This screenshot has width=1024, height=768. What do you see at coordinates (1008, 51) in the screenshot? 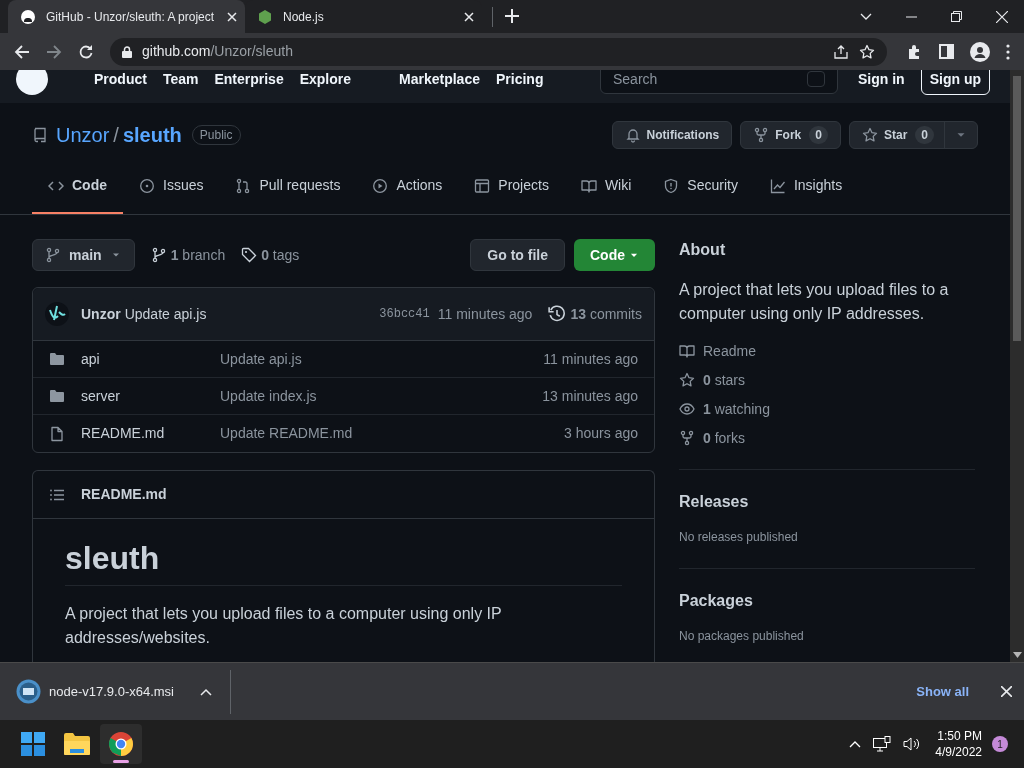
I see `menu-icon` at bounding box center [1008, 51].